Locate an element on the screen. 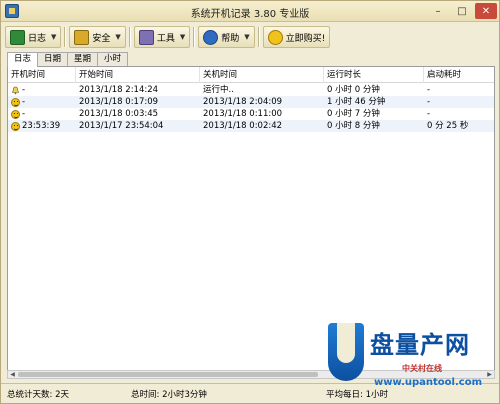  security-menu-button: 安全 ▼ is located at coordinates (97, 37).